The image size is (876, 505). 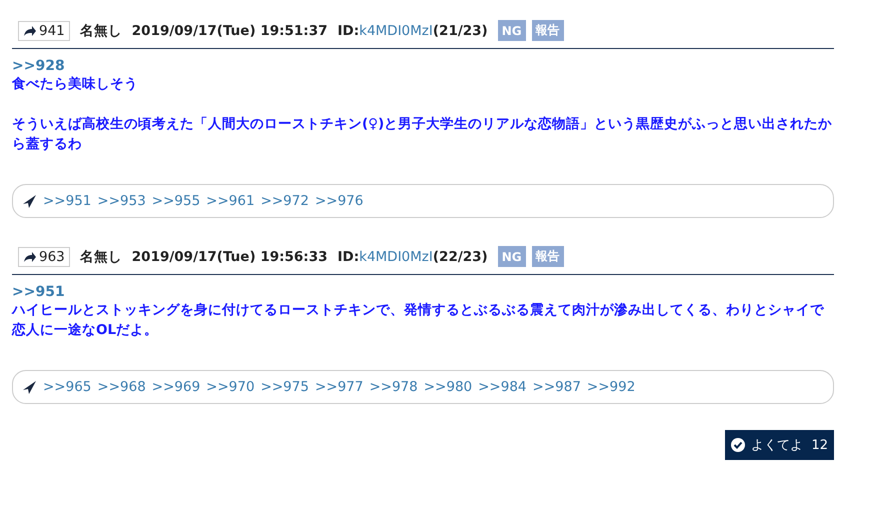 I want to click on reply-link: >>970, so click(x=230, y=387).